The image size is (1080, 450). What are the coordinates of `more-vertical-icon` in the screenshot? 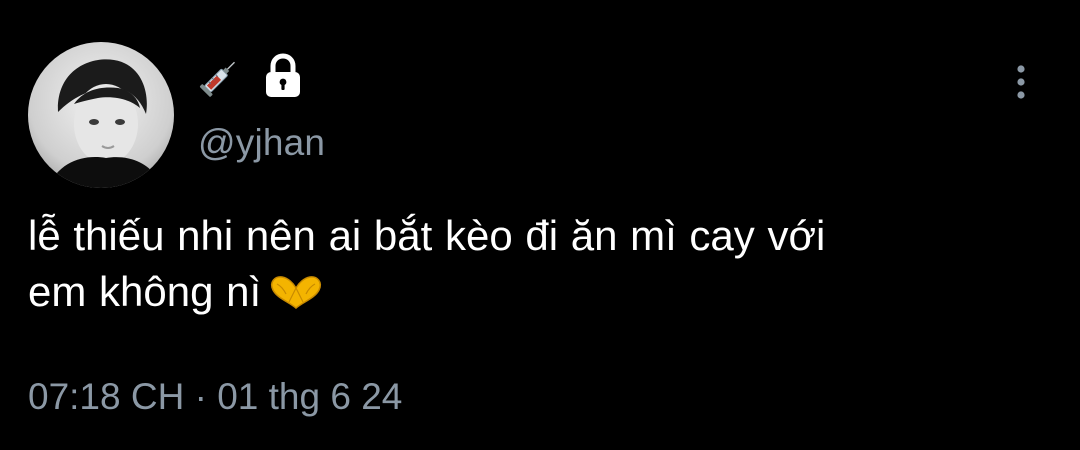 It's located at (1021, 82).